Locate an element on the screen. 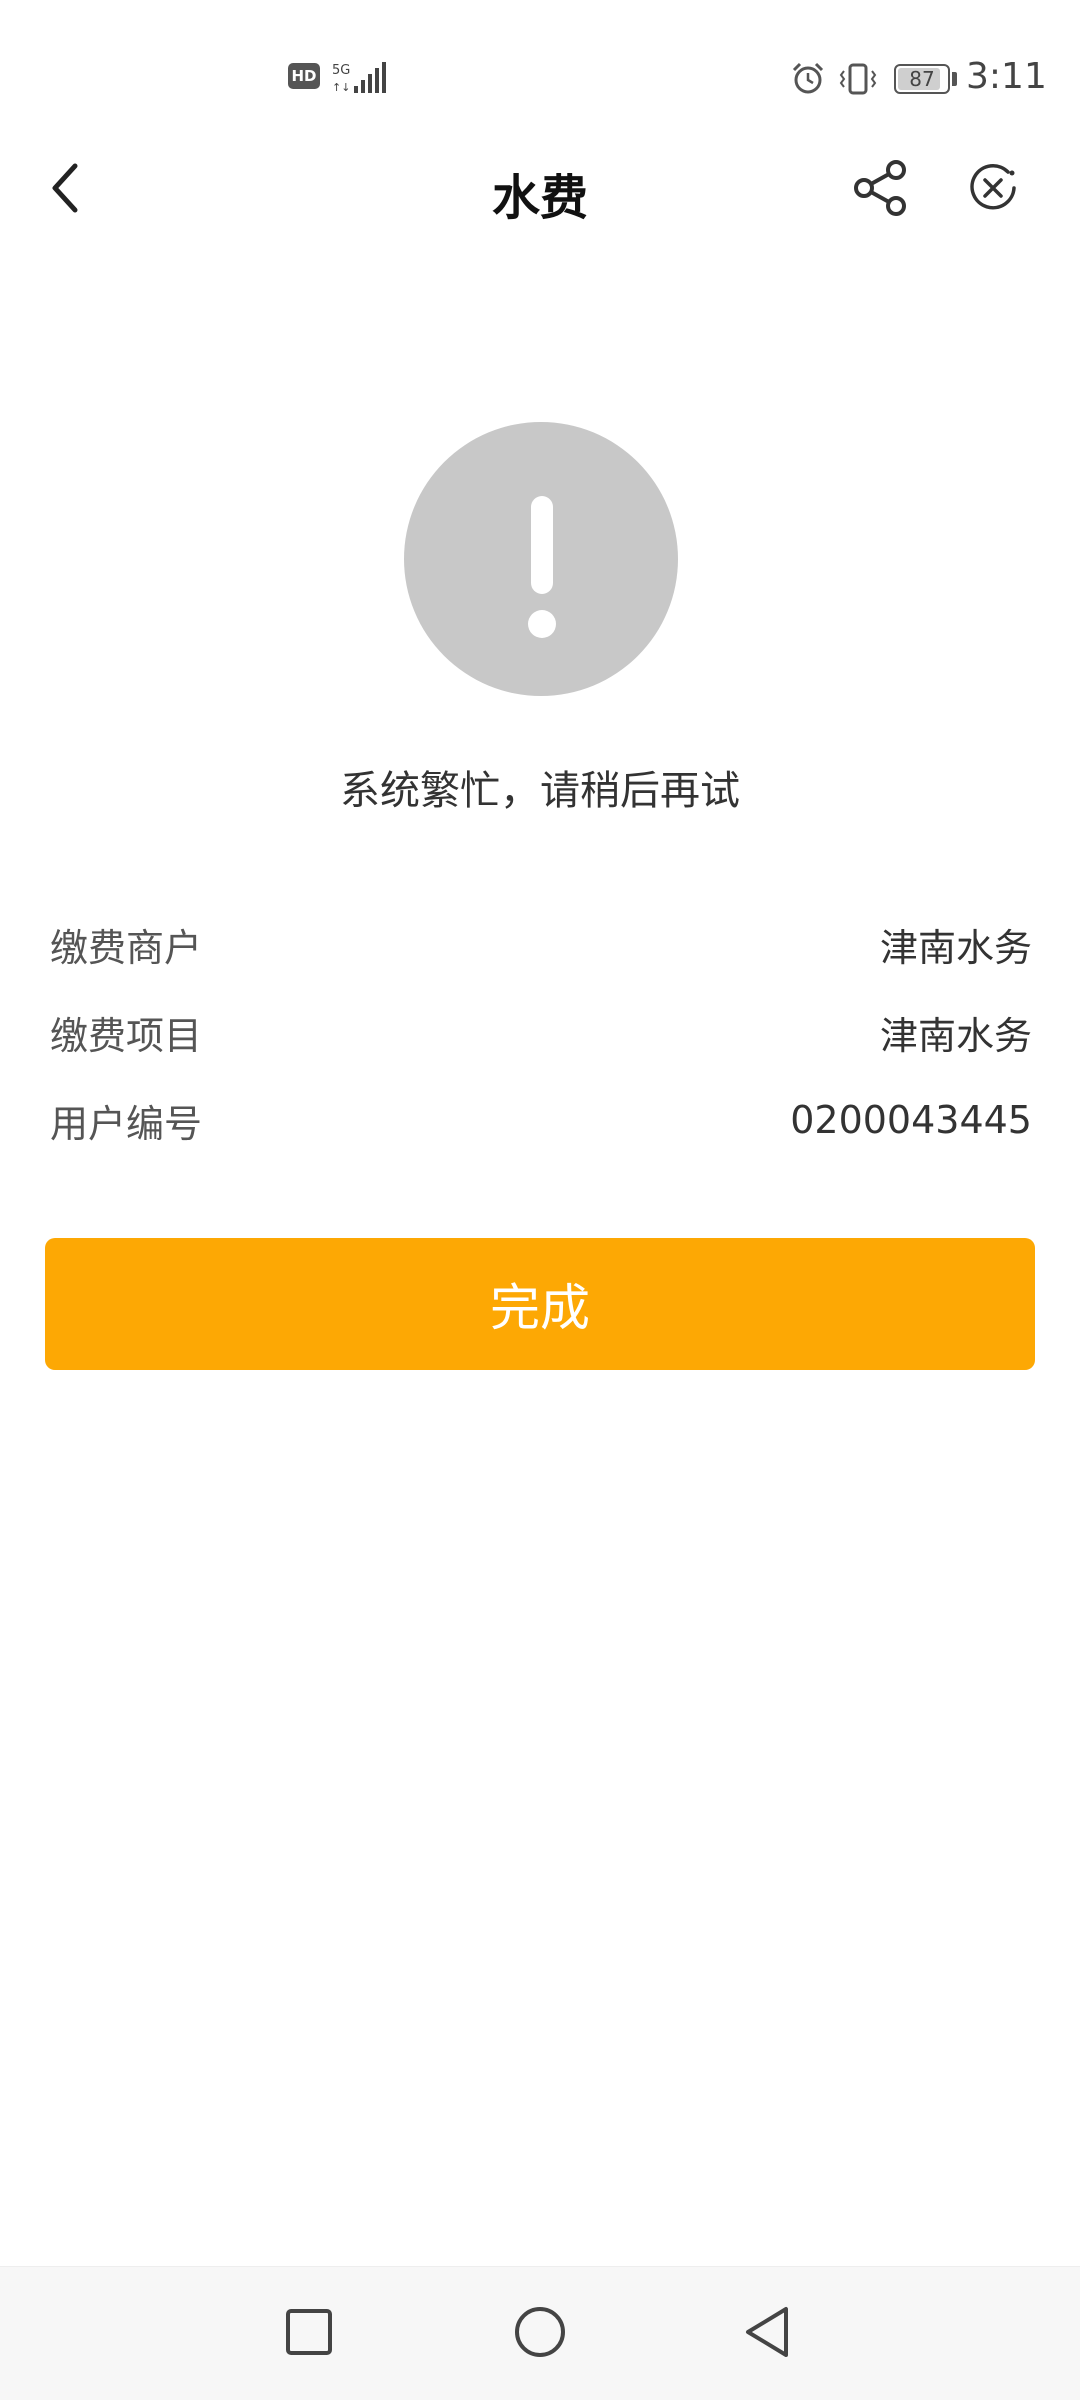 This screenshot has width=1080, height=2400. status-bar: HD 5G ↑↓ 87 3:11 is located at coordinates (540, 80).